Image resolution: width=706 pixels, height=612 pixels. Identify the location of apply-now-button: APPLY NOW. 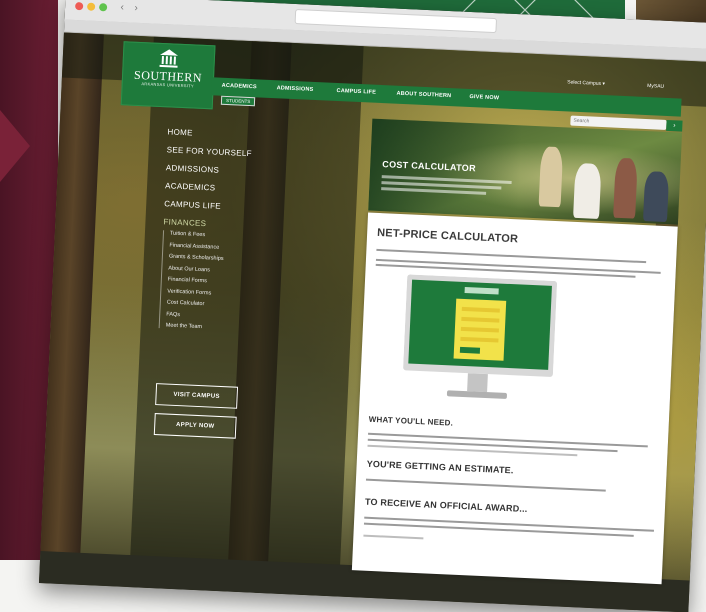
(195, 426).